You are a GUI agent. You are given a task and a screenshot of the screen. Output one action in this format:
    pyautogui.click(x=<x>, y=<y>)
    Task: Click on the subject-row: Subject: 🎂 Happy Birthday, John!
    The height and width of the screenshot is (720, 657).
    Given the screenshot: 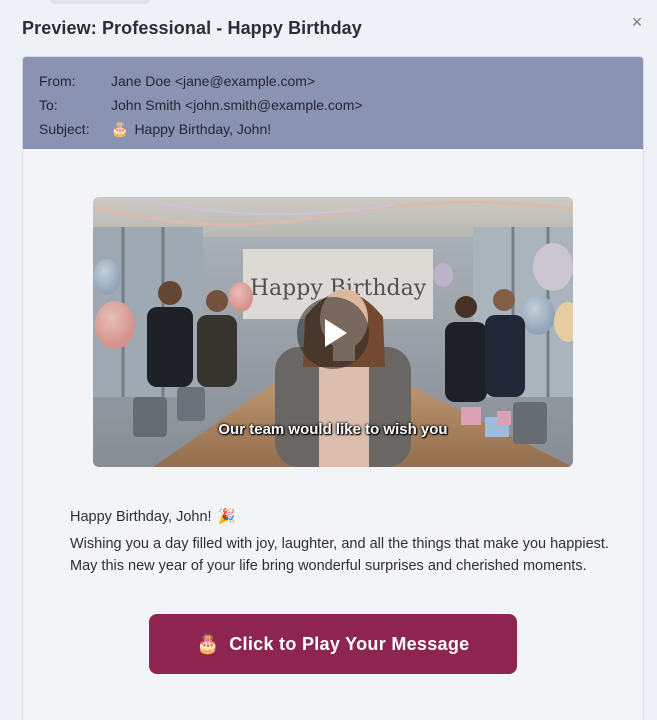 What is the action you would take?
    pyautogui.click(x=333, y=129)
    